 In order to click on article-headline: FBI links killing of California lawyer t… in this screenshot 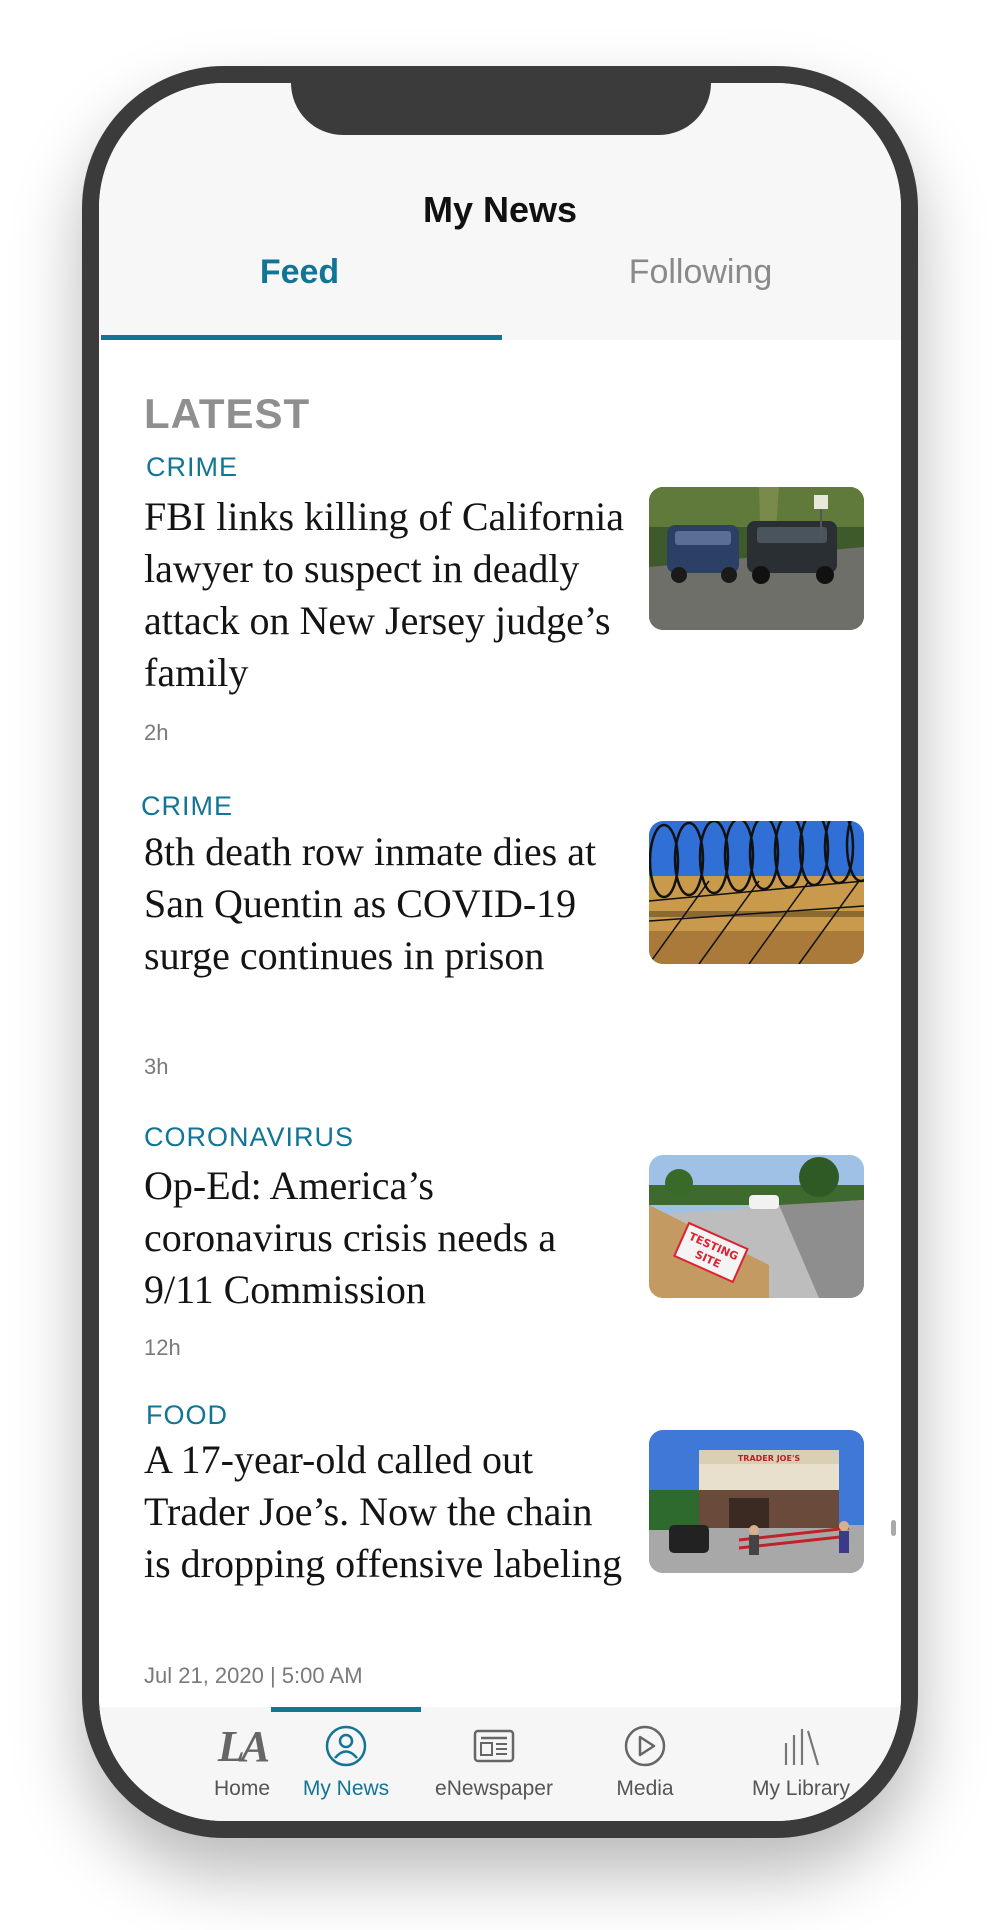, I will do `click(384, 595)`.